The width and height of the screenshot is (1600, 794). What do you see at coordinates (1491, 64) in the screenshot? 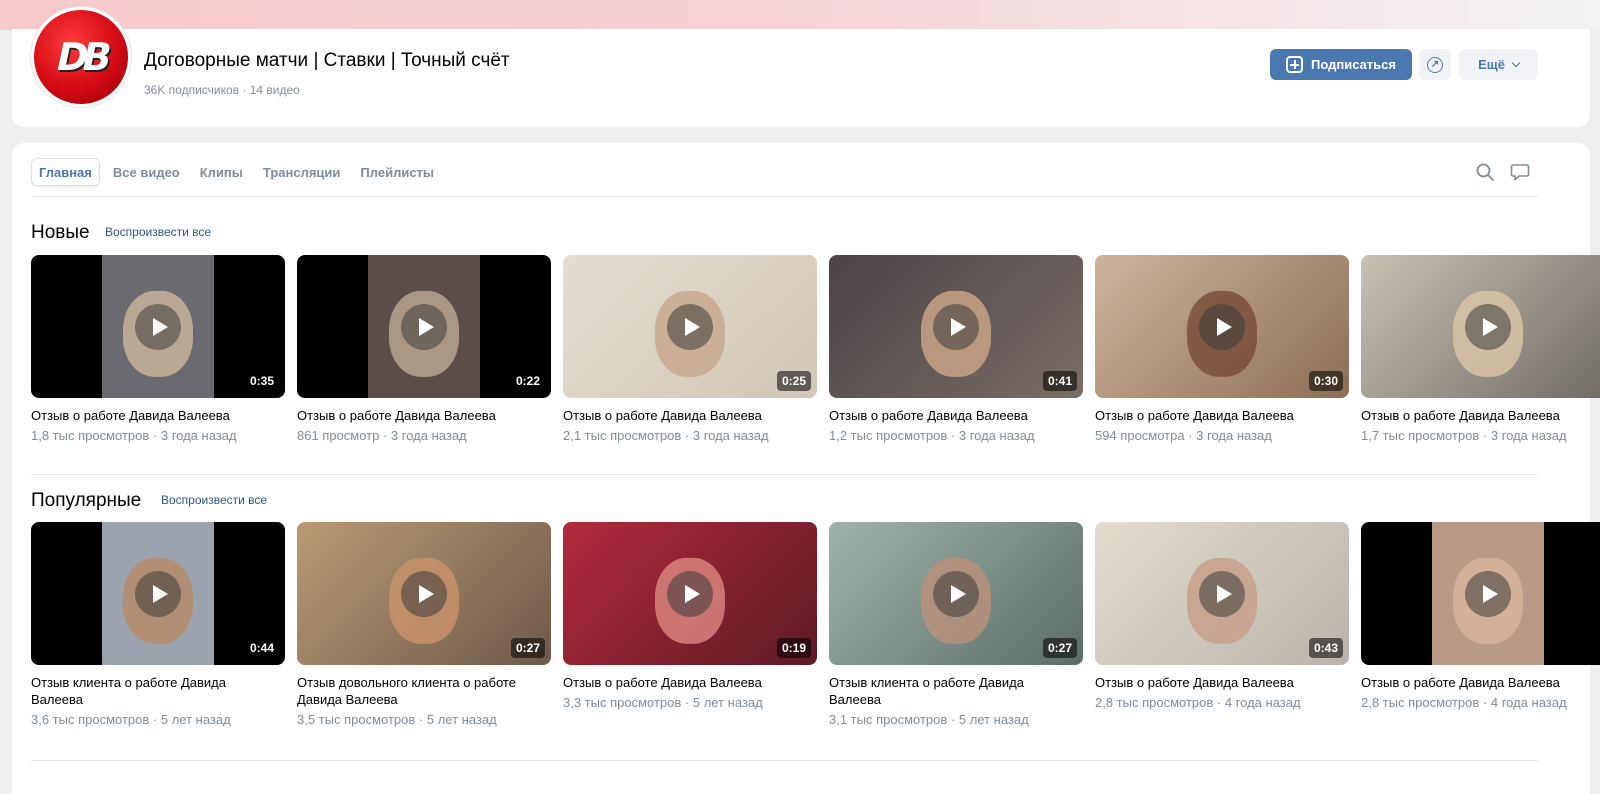
I see `more-label: Ещё` at bounding box center [1491, 64].